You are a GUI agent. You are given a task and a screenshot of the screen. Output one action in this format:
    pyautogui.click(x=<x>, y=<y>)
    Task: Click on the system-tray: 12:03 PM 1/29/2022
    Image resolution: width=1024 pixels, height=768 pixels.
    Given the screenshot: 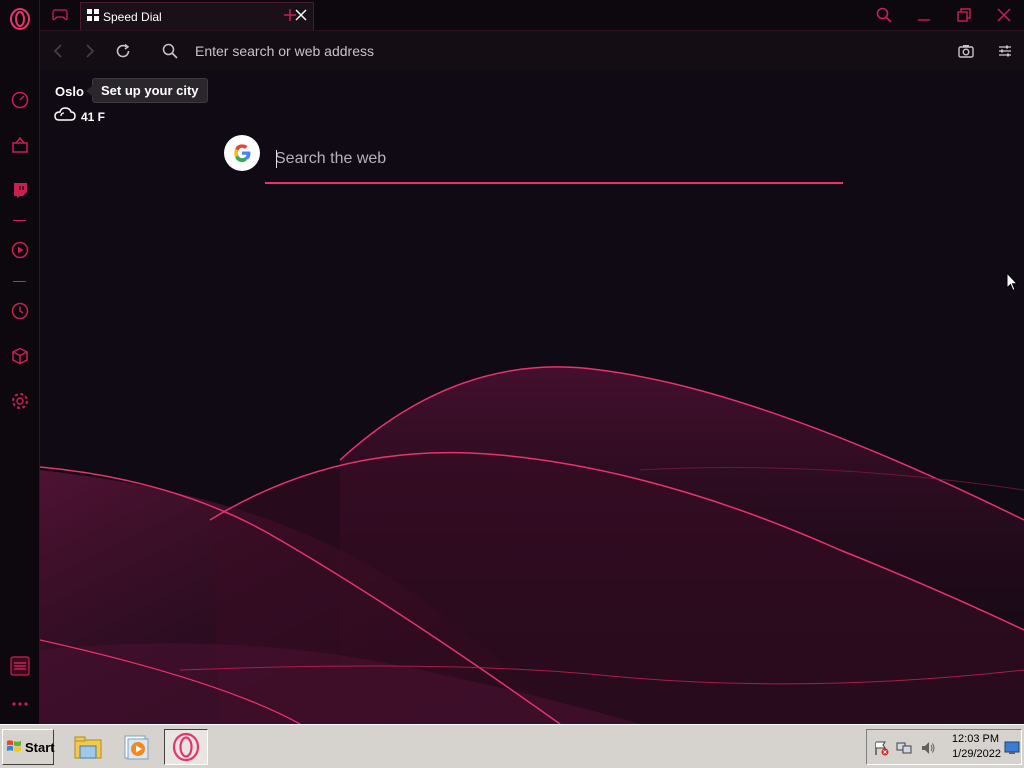 What is the action you would take?
    pyautogui.click(x=944, y=747)
    